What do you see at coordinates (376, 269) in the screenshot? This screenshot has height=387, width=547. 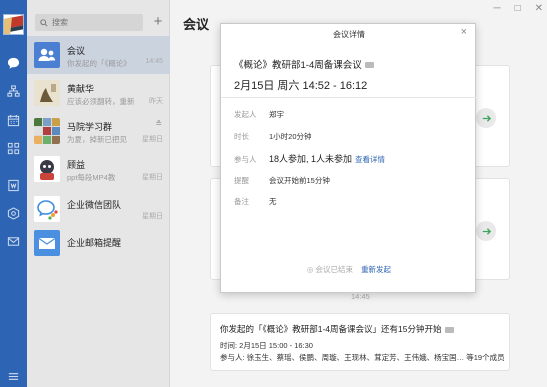 I see `relaunch-button: 重新发起` at bounding box center [376, 269].